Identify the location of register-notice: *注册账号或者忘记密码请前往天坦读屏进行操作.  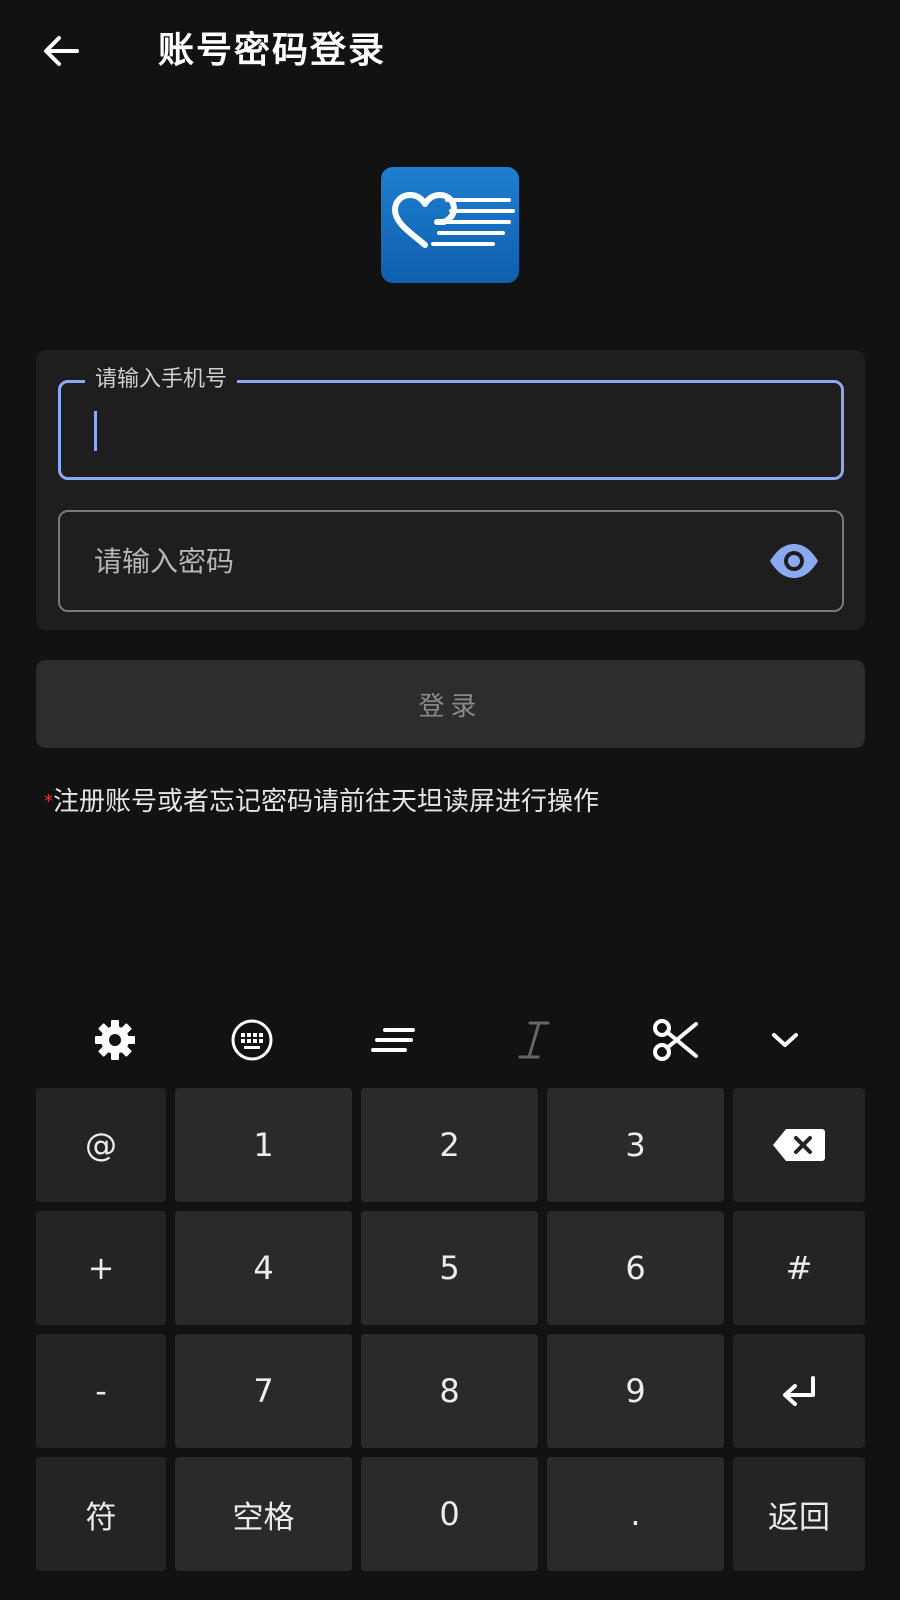
(321, 802).